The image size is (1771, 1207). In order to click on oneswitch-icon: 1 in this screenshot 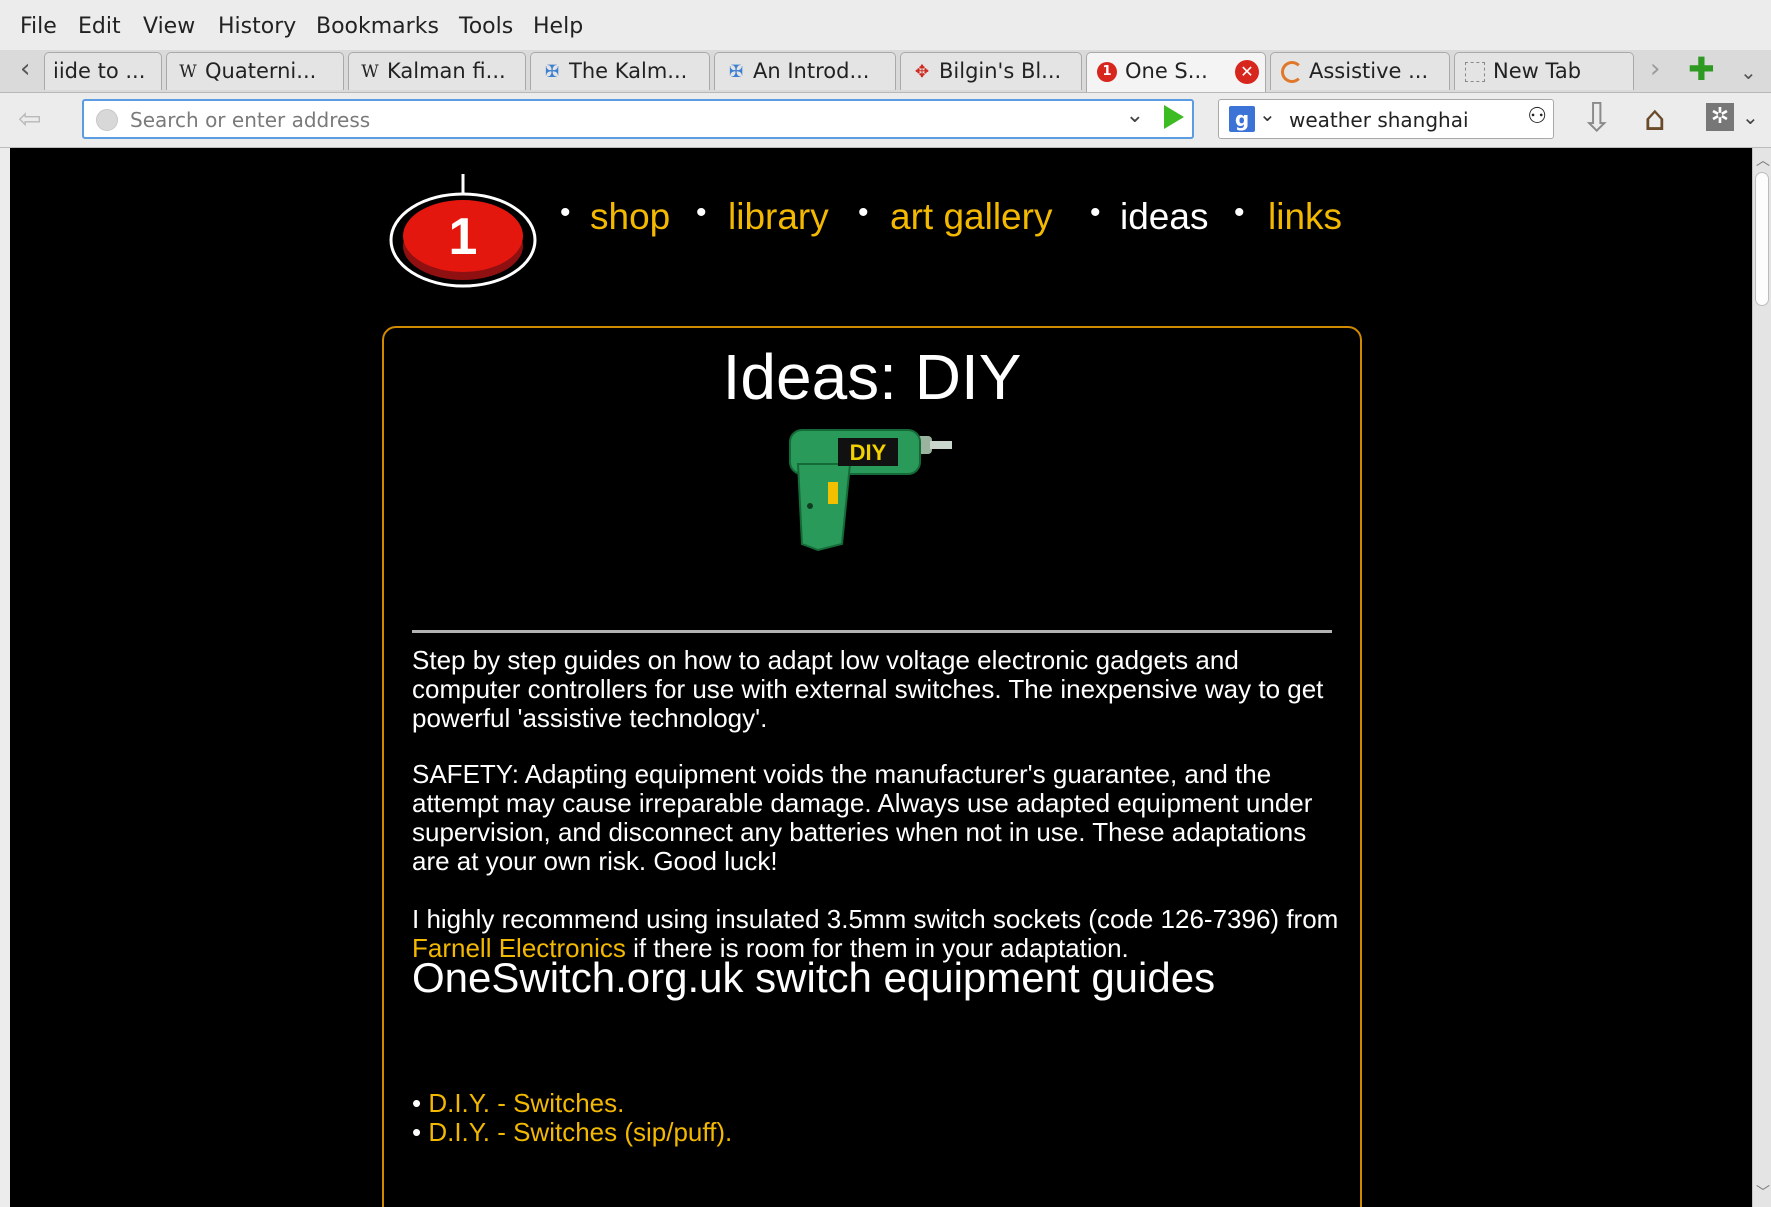, I will do `click(1107, 72)`.